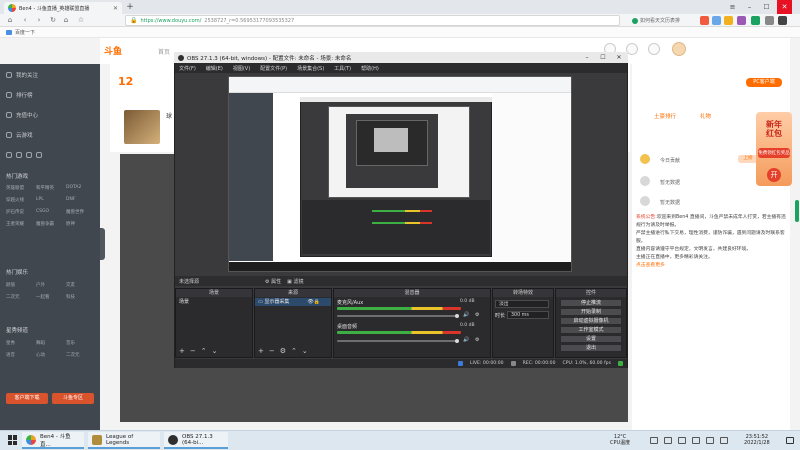 This screenshot has height=450, width=800. What do you see at coordinates (51, 297) in the screenshot?
I see `sidebar-game: 一起看` at bounding box center [51, 297].